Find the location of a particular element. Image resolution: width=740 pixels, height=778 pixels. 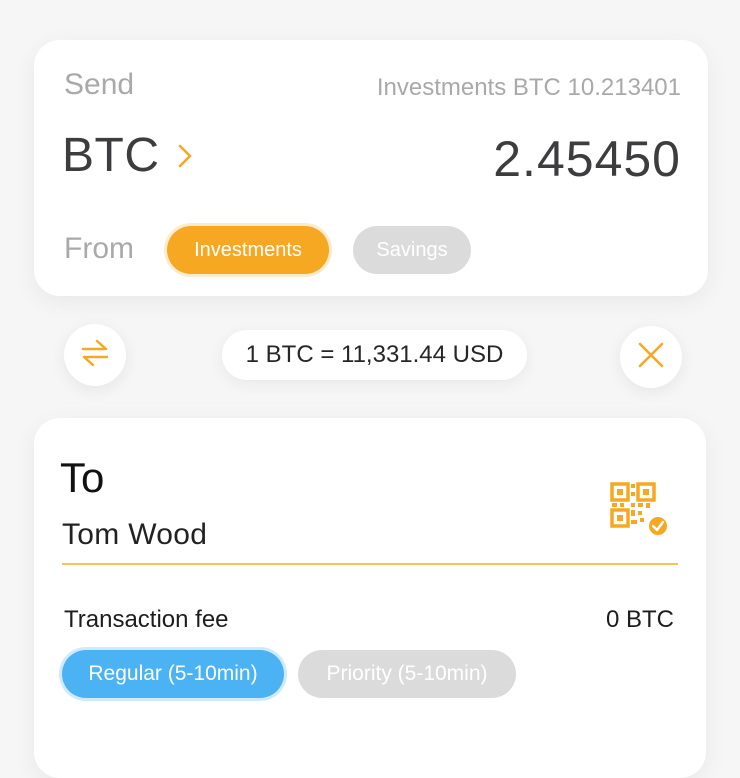

recipient-underline is located at coordinates (370, 564).